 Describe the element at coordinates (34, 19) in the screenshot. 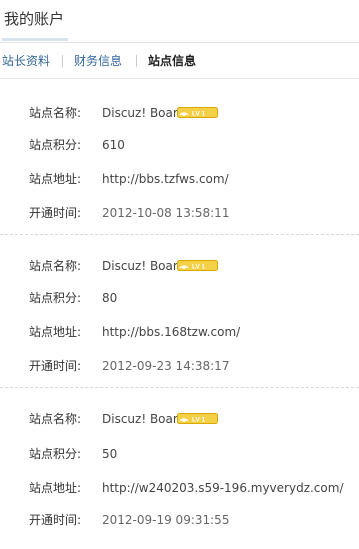

I see `page-title: 我的账户` at that location.